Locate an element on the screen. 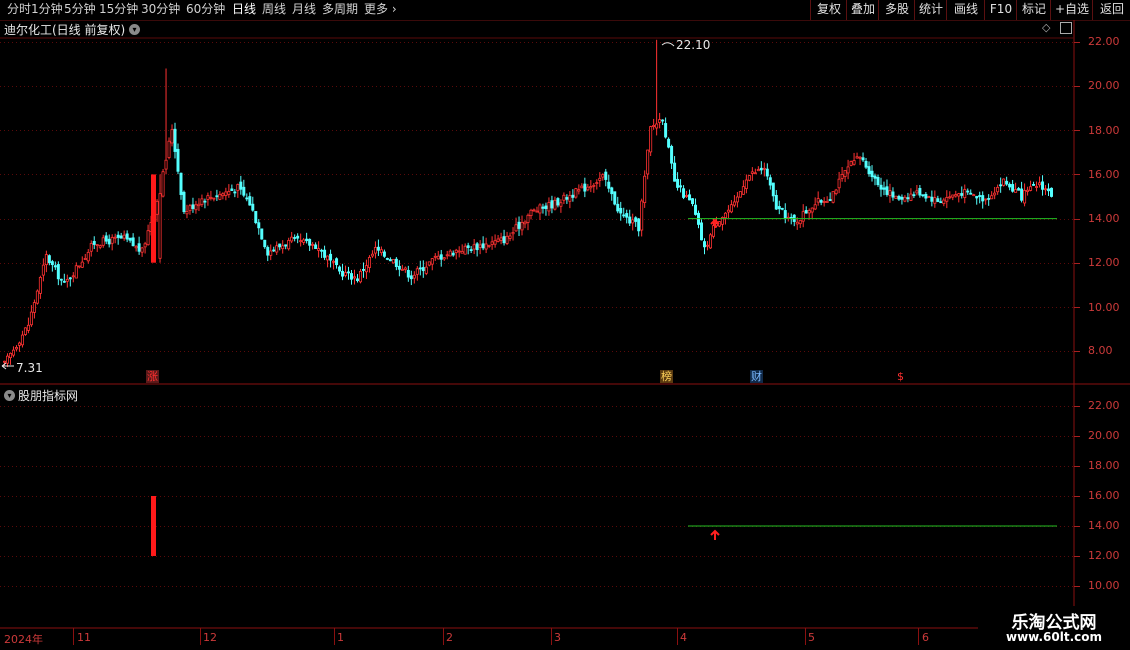 The height and width of the screenshot is (650, 1130). x-tick: 1 is located at coordinates (340, 637).